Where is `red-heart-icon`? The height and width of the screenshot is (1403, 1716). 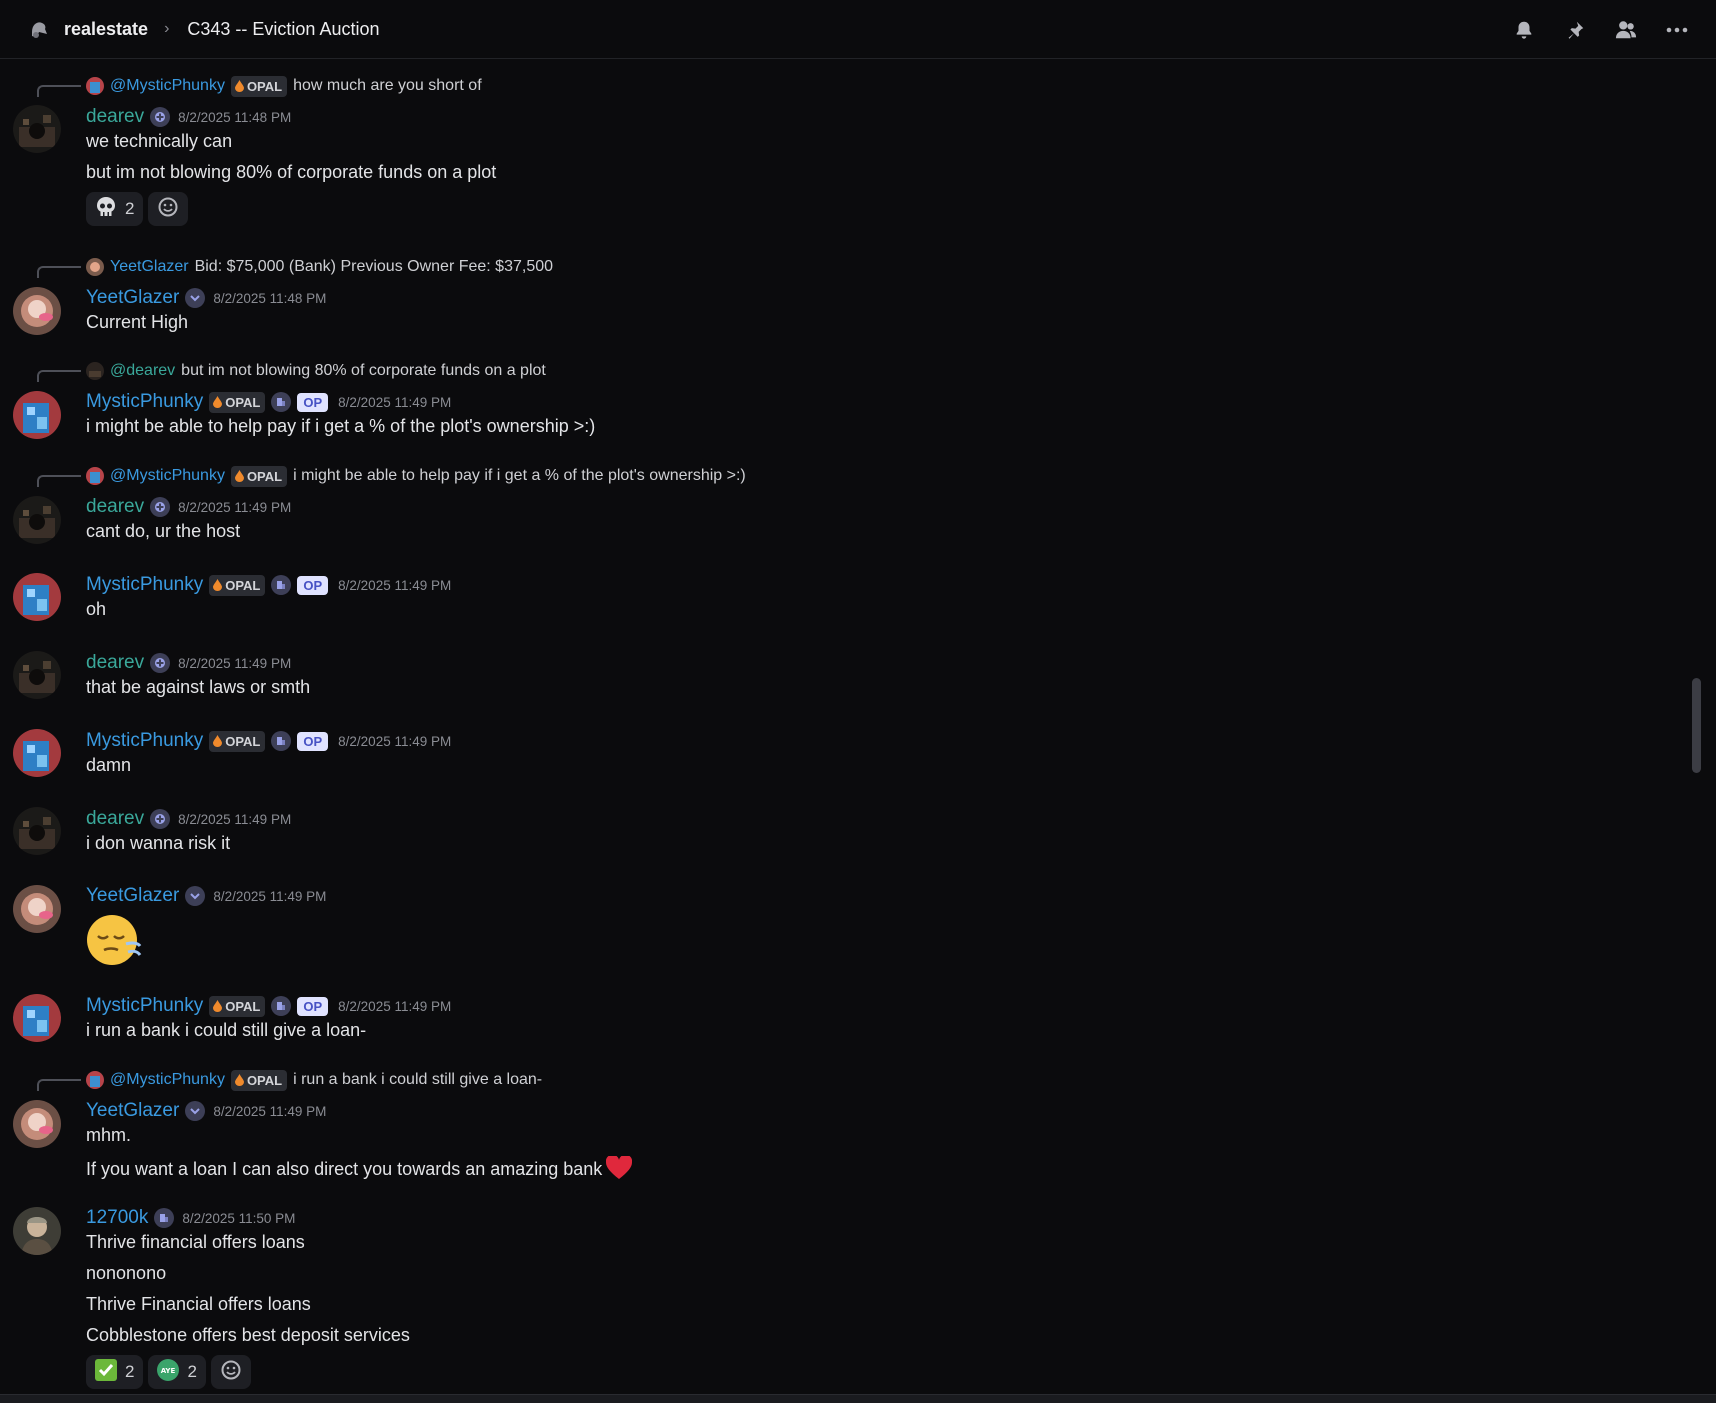 red-heart-icon is located at coordinates (619, 1169).